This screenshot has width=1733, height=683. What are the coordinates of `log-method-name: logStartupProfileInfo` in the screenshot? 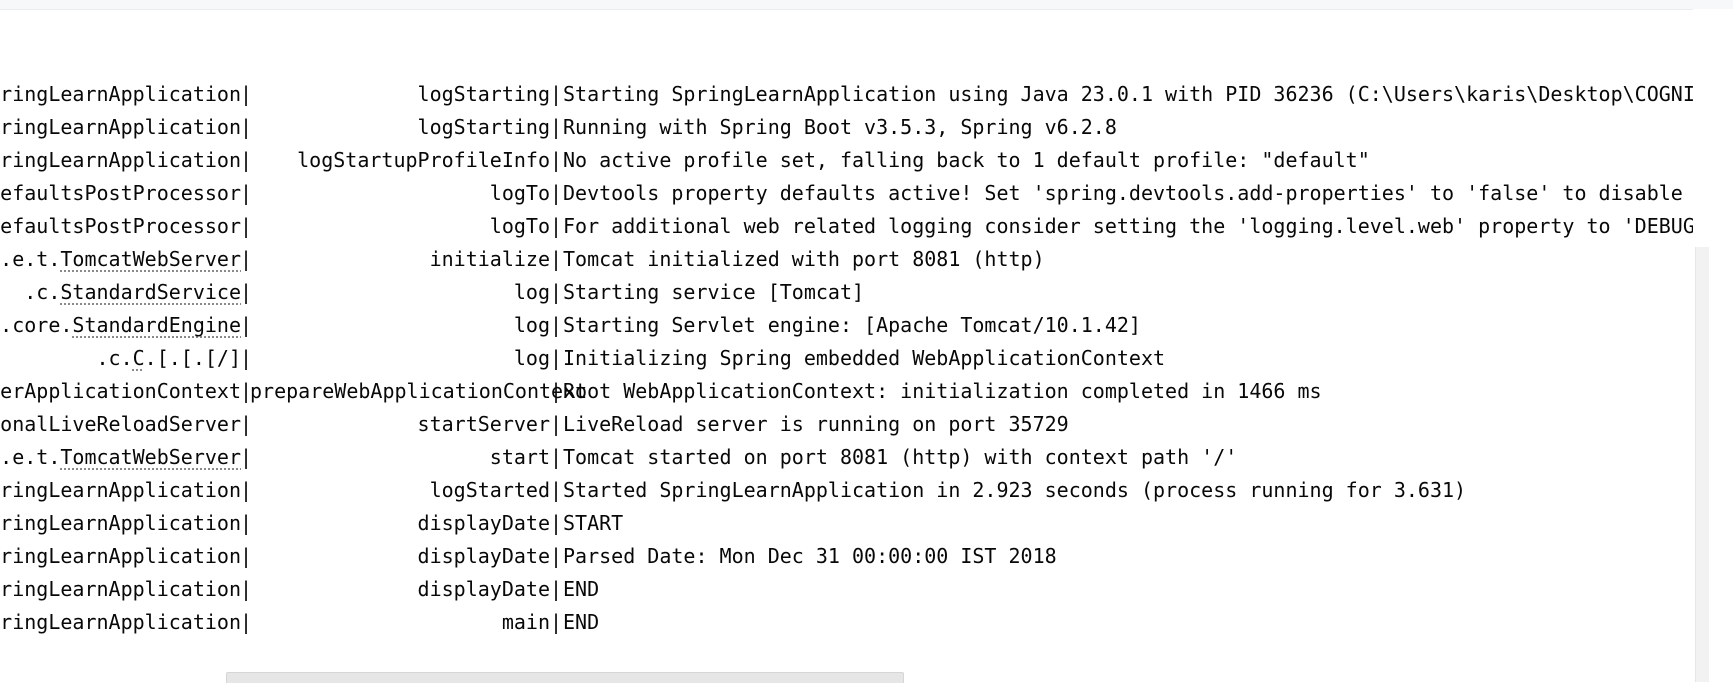 It's located at (423, 160).